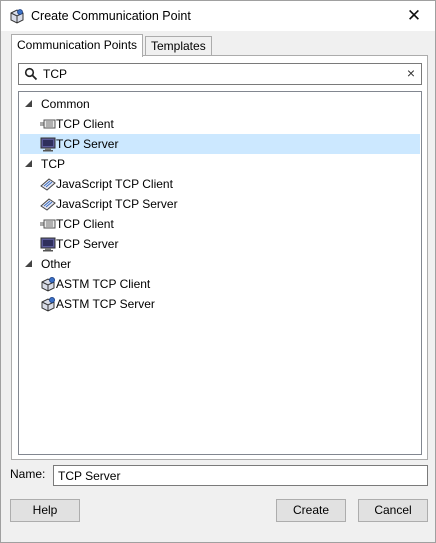 Image resolution: width=436 pixels, height=543 pixels. I want to click on tree-group-other: Other, so click(220, 264).